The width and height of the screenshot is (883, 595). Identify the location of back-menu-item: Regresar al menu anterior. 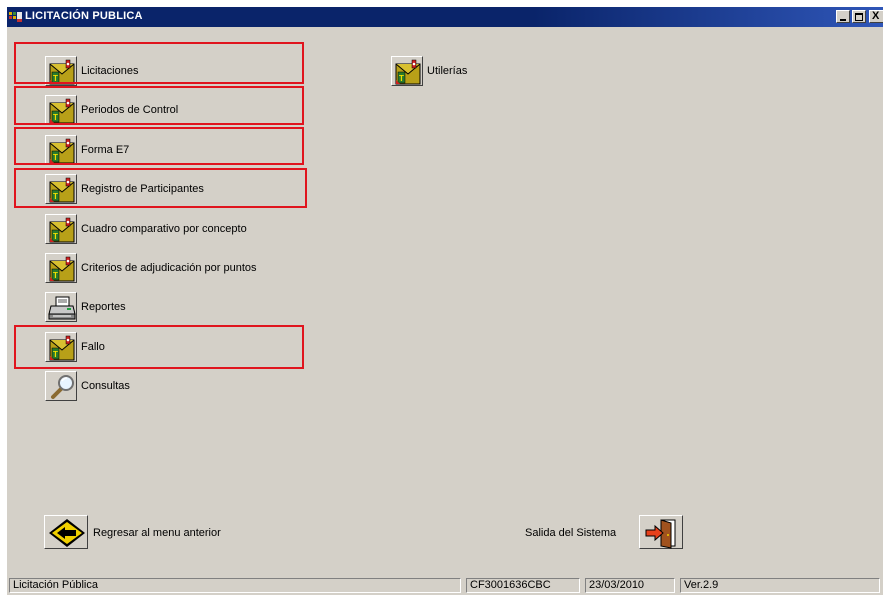
(164, 533).